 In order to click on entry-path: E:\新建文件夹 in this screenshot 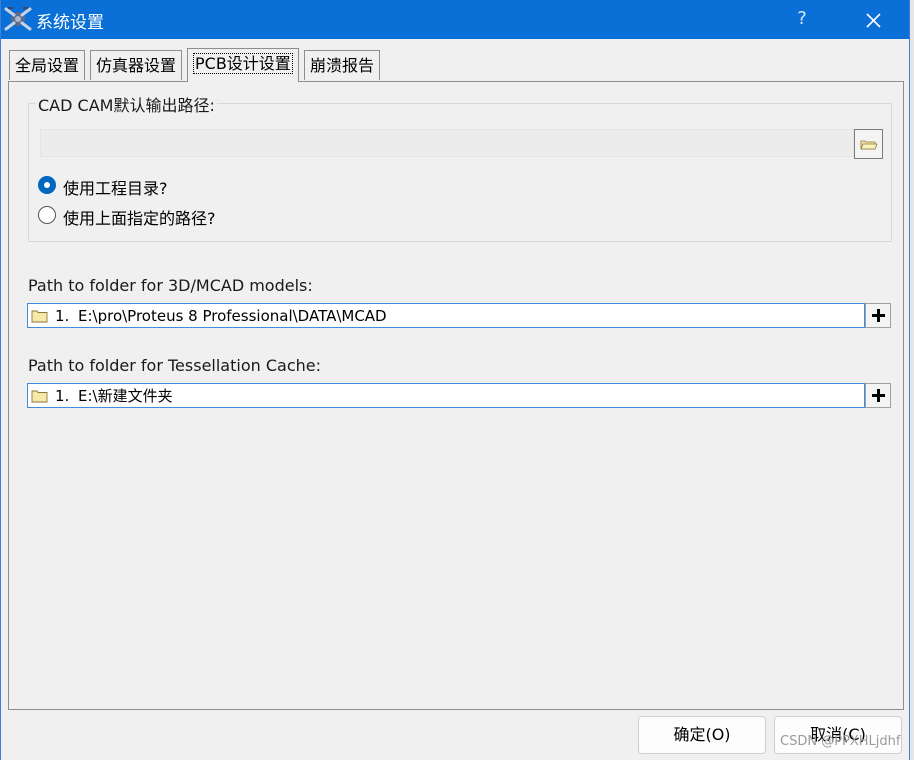, I will do `click(125, 396)`.